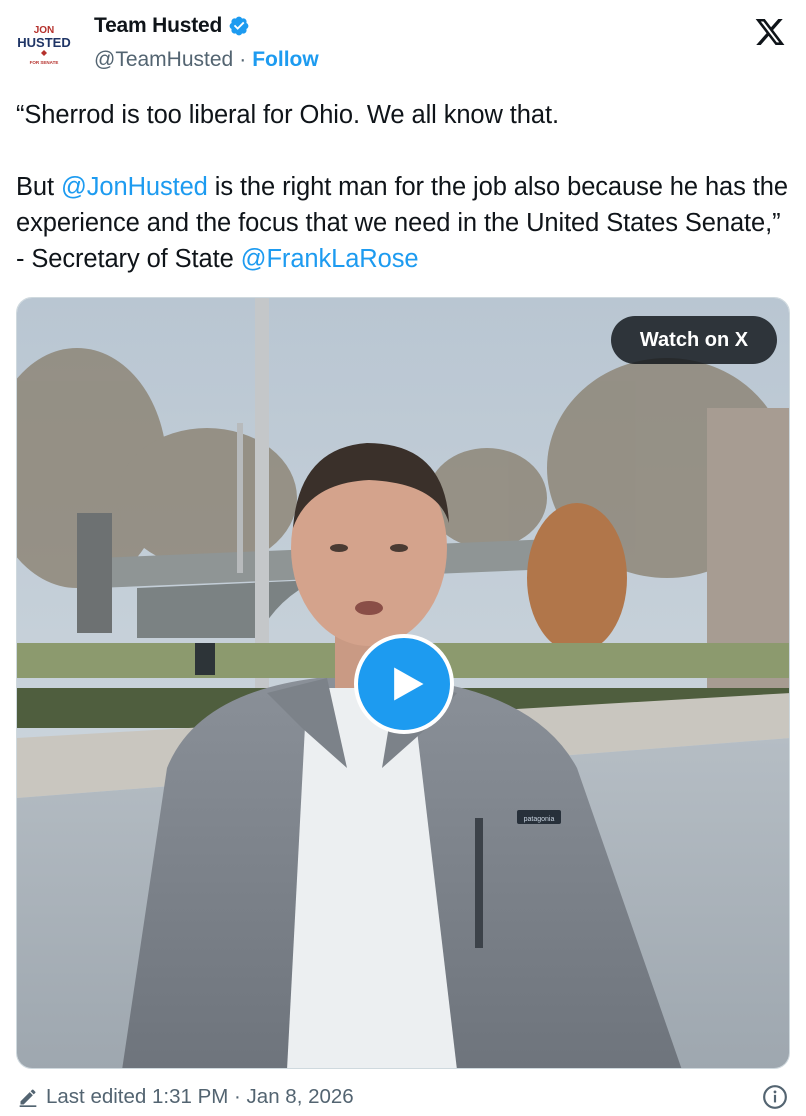 The height and width of the screenshot is (1116, 806). What do you see at coordinates (158, 26) in the screenshot?
I see `display-name: Team Husted` at bounding box center [158, 26].